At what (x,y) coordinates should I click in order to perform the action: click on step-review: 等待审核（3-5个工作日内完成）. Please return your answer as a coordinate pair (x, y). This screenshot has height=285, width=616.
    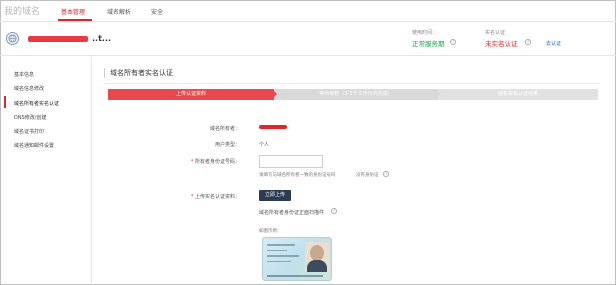
    Looking at the image, I should click on (356, 94).